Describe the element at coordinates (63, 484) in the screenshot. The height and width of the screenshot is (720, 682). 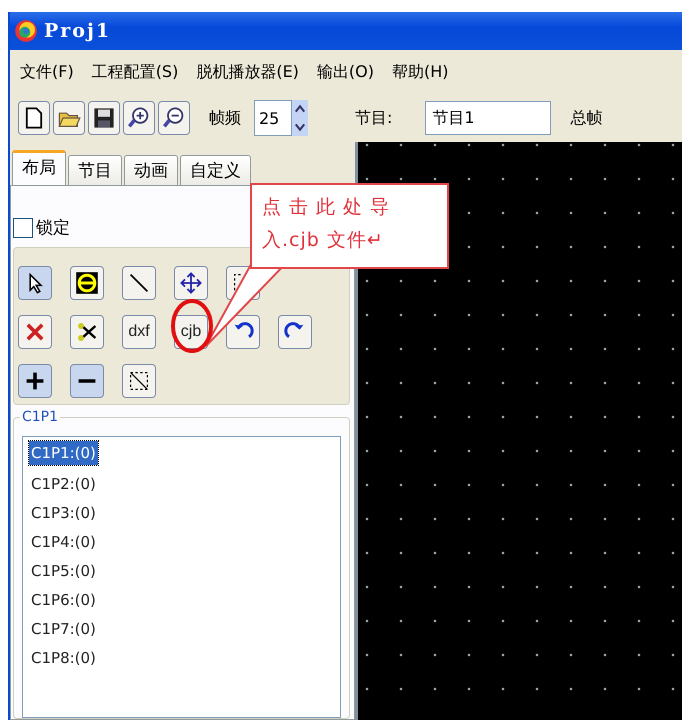
I see `list-item: C1P2:(0)` at that location.